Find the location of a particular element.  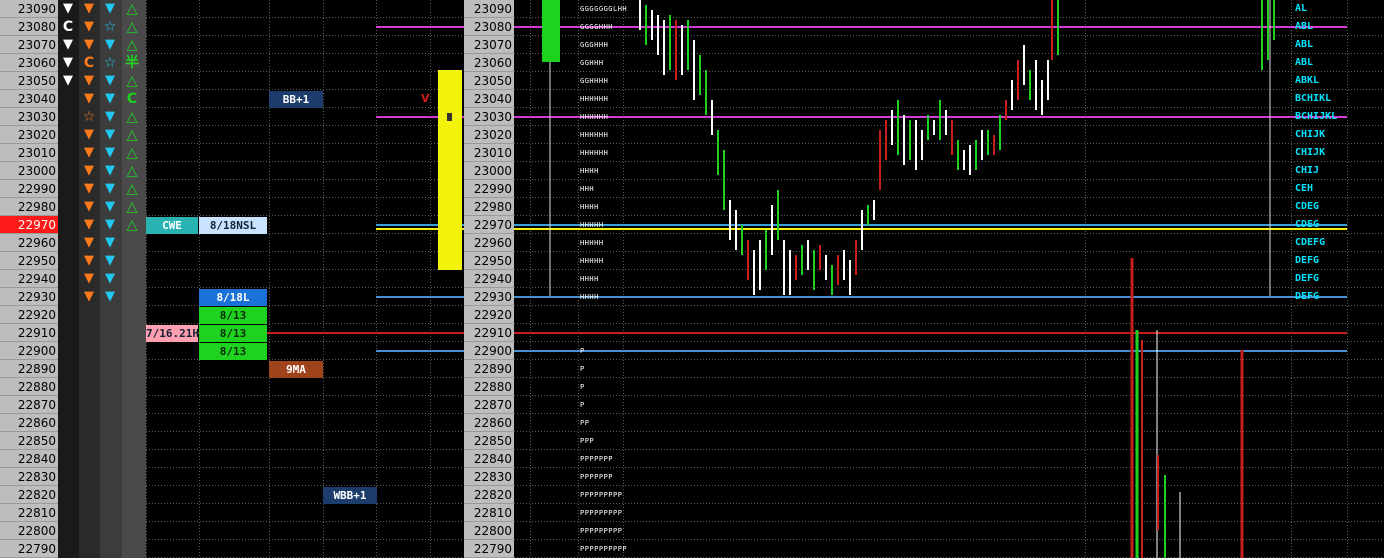

tpo-row: PPPPPPP is located at coordinates (597, 459).